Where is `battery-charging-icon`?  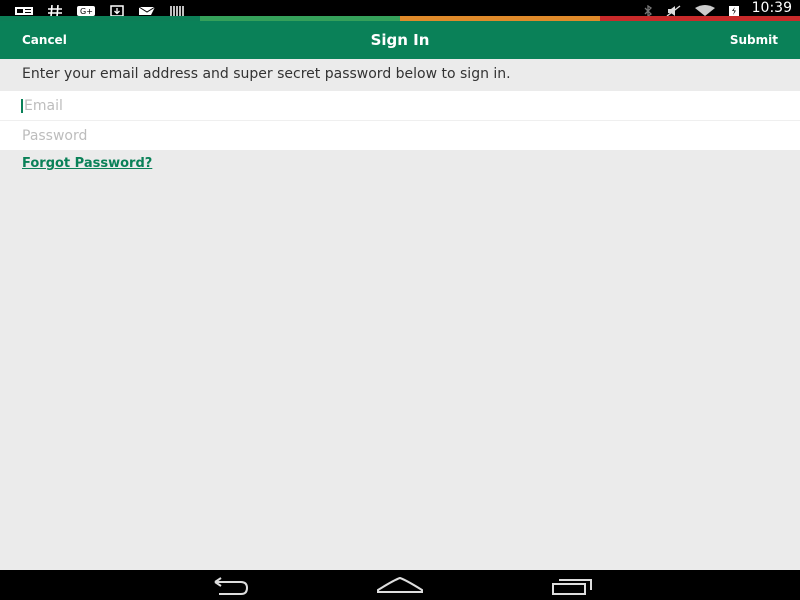 battery-charging-icon is located at coordinates (734, 9).